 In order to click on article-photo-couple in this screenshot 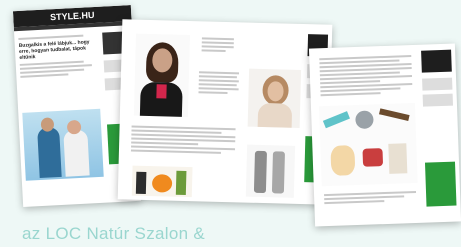, I will do `click(63, 144)`.